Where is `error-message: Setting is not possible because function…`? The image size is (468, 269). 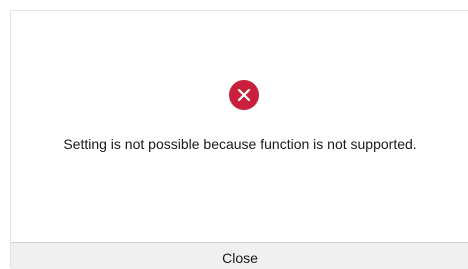 error-message: Setting is not possible because function… is located at coordinates (240, 144).